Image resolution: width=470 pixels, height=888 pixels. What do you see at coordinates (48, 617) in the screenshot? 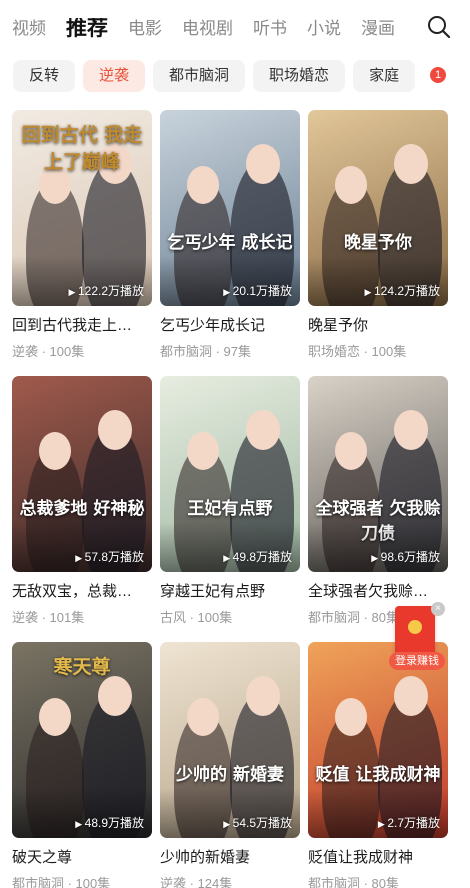
I see `drama-meta: 逆袭 · 101集` at bounding box center [48, 617].